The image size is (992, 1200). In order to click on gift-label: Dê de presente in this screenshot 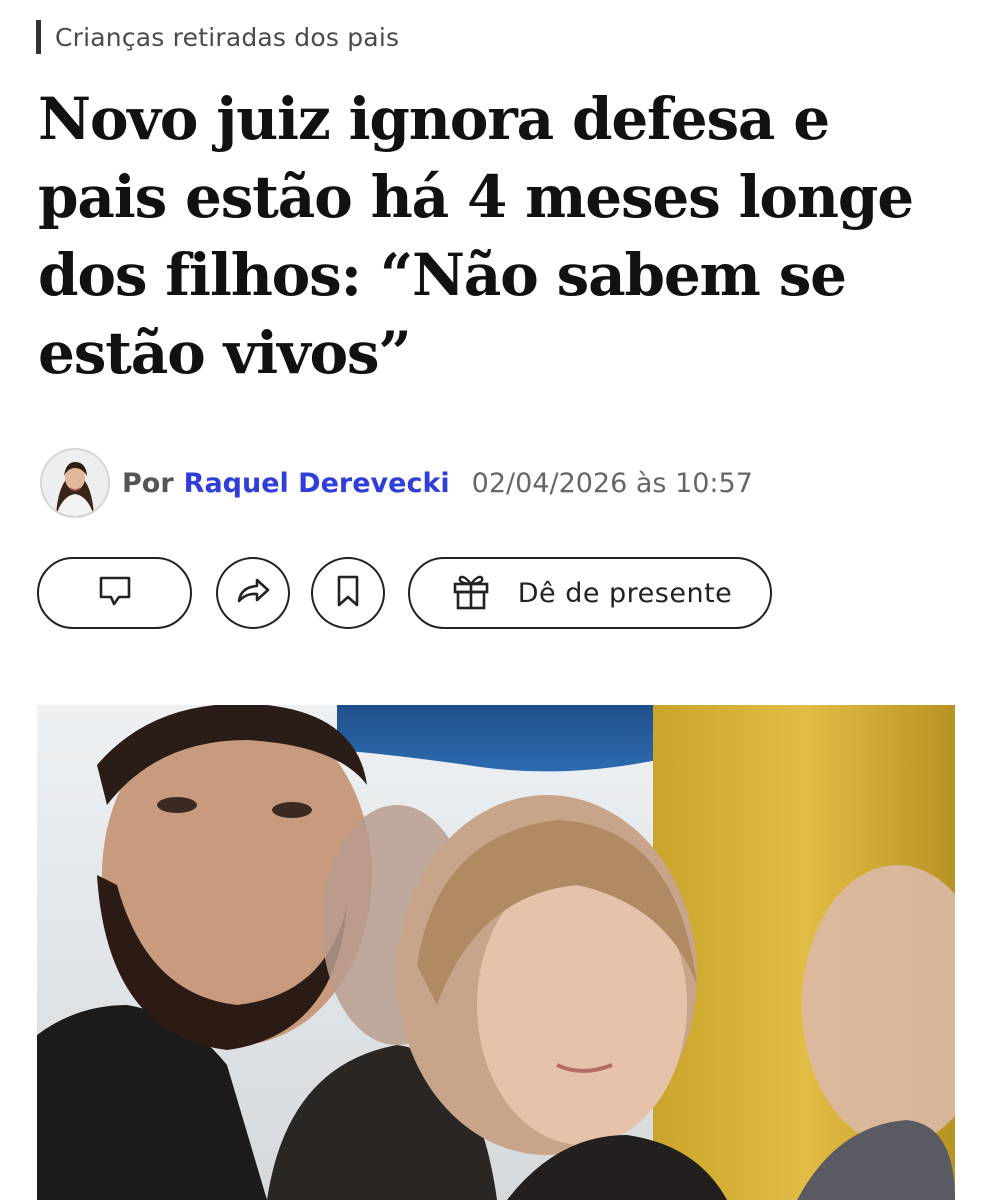, I will do `click(625, 593)`.